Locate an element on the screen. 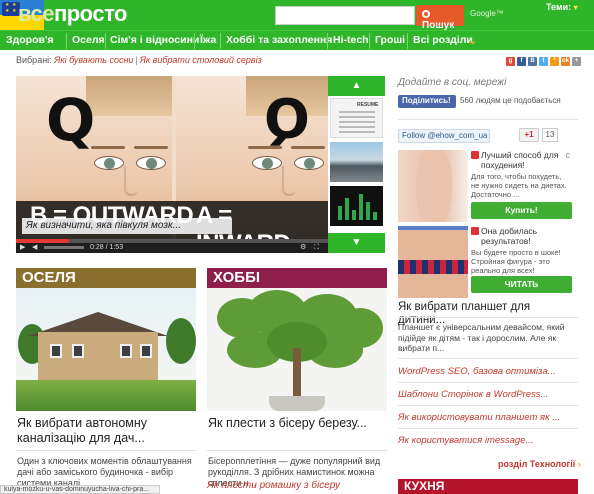 The width and height of the screenshot is (594, 494). google-plus-count: 13 is located at coordinates (550, 135).